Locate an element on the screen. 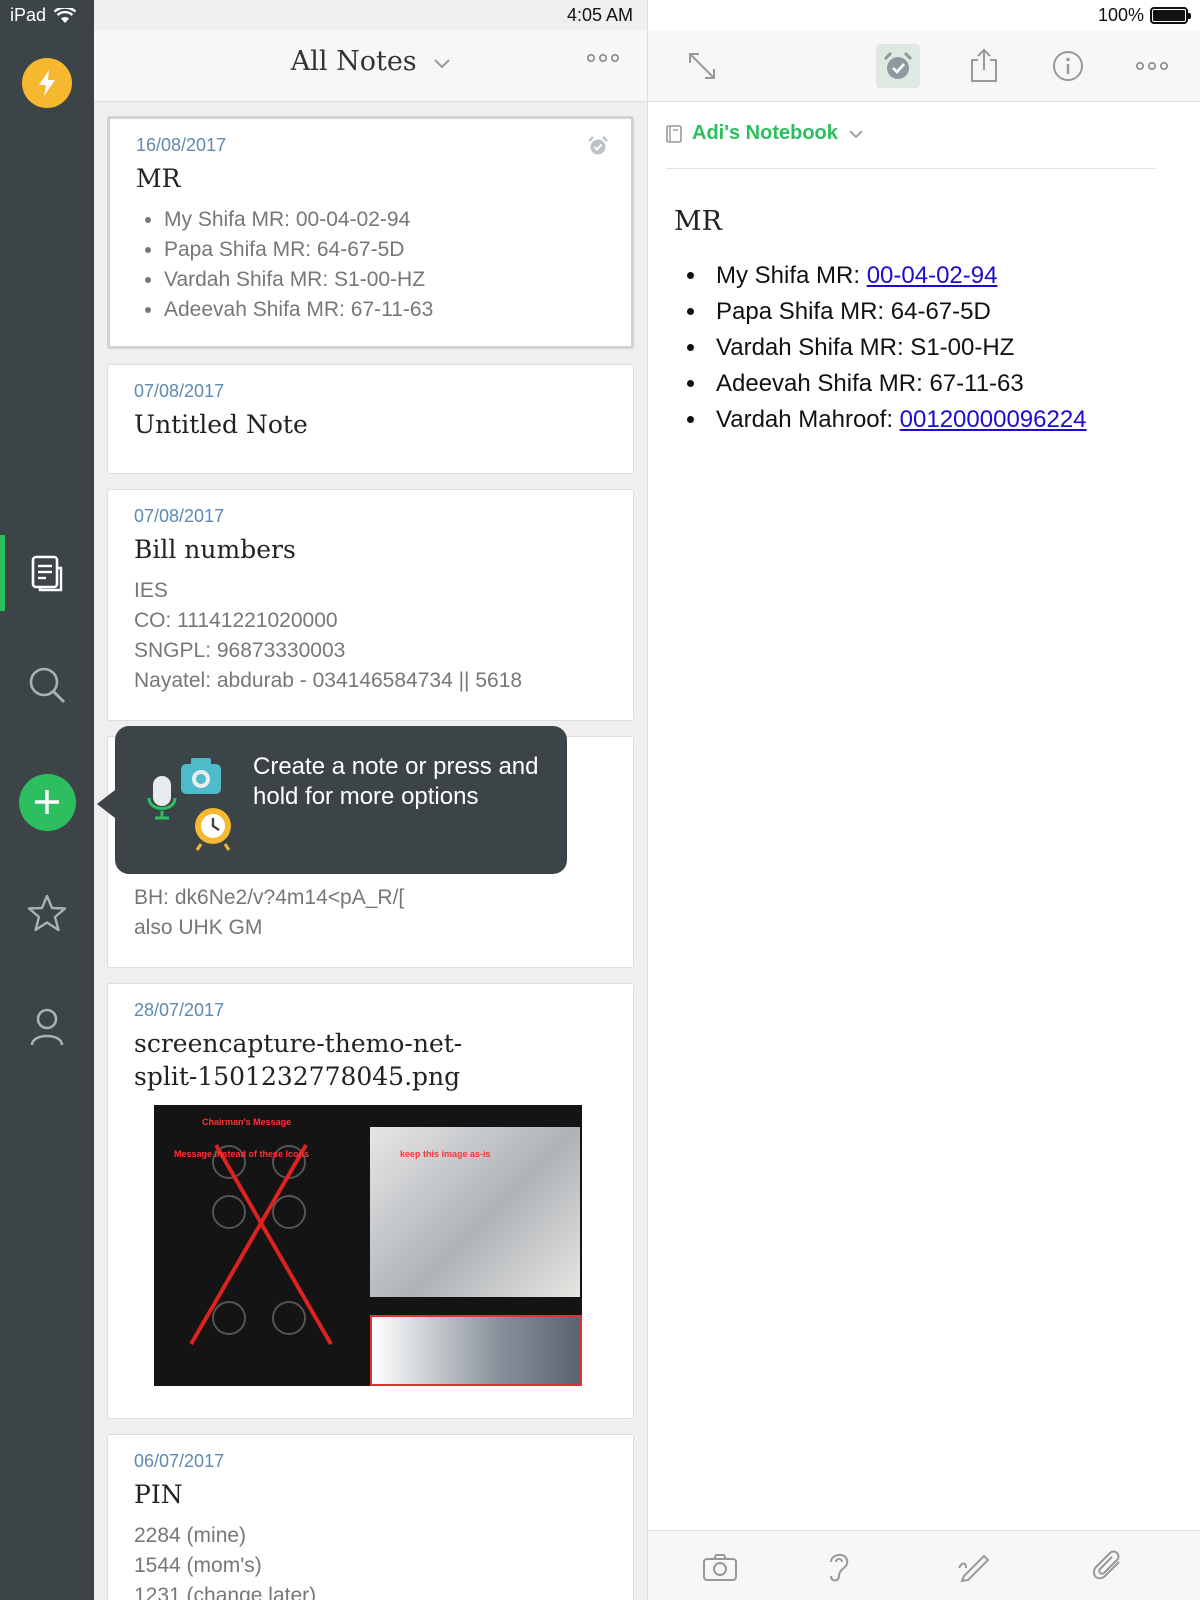 This screenshot has width=1200, height=1600. note-title-line: split-1501232778045.png is located at coordinates (297, 1076).